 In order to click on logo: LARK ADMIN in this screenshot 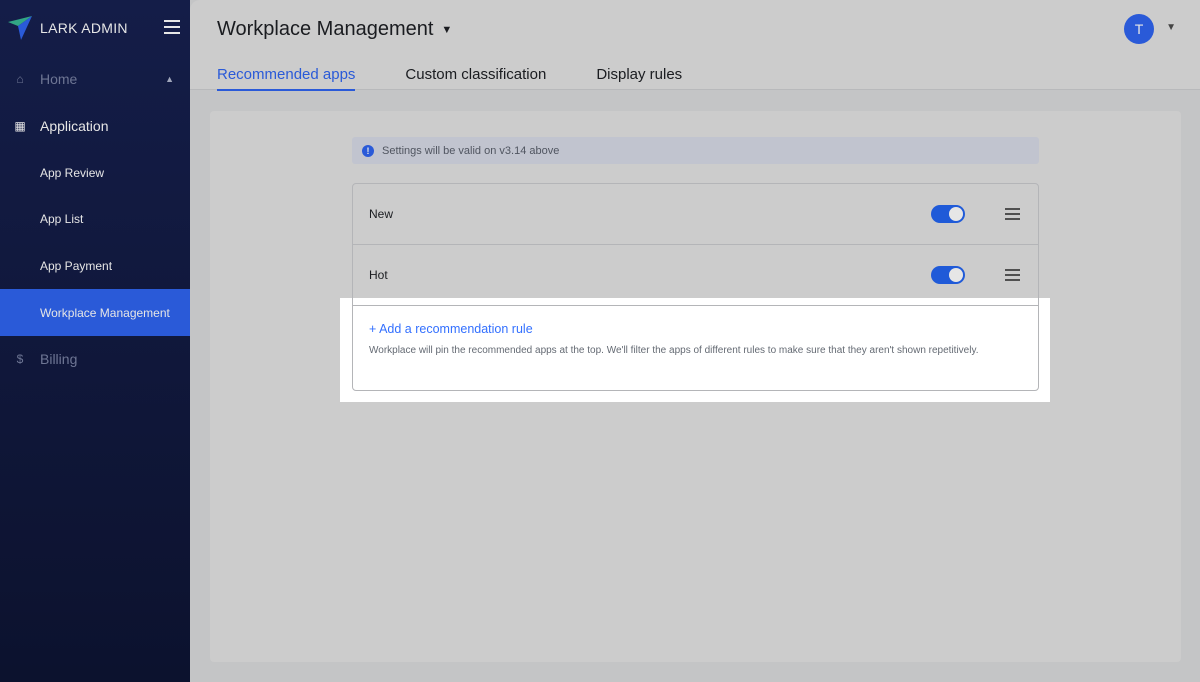, I will do `click(95, 28)`.